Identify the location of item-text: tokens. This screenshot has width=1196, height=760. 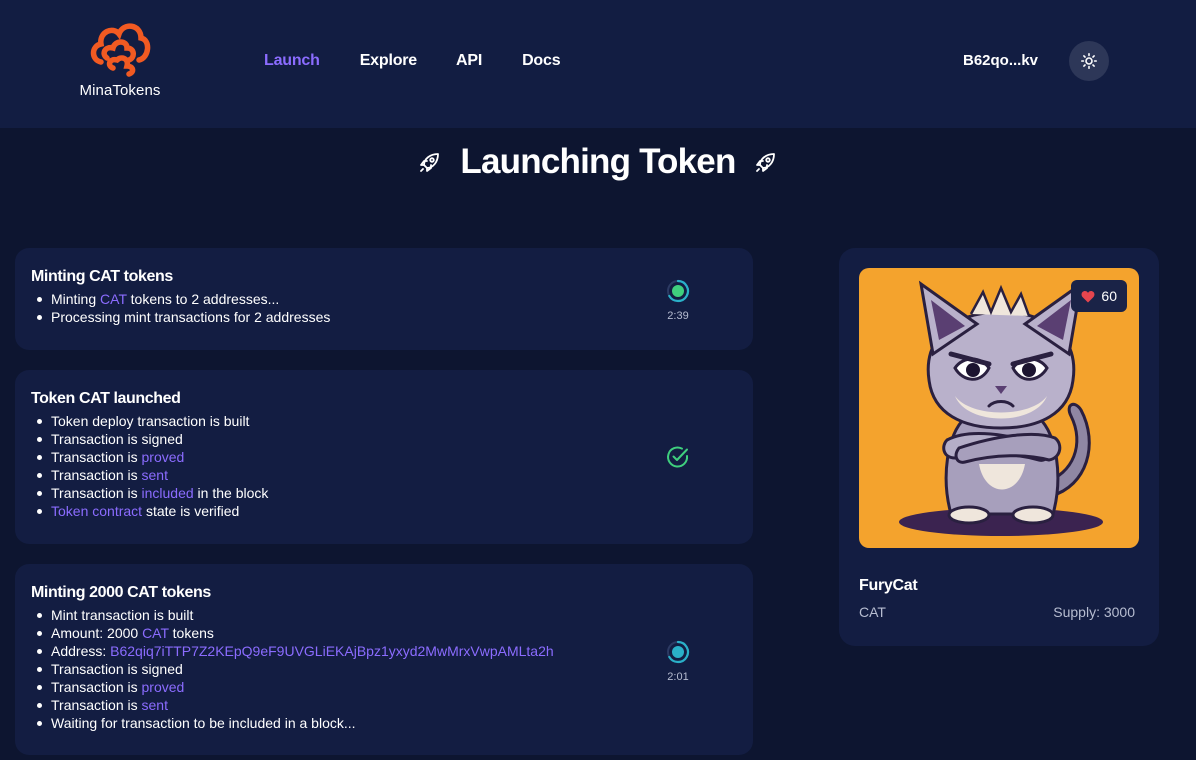
(191, 633).